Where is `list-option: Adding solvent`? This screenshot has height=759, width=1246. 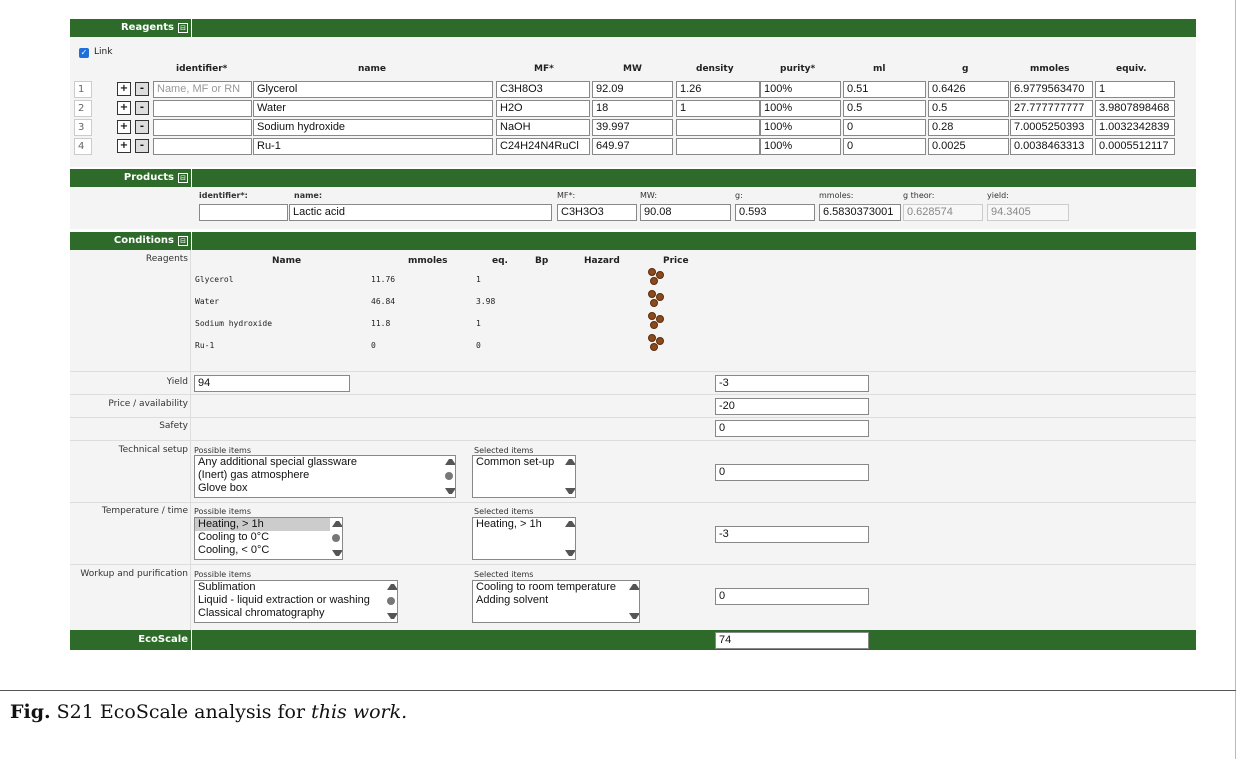
list-option: Adding solvent is located at coordinates (556, 600).